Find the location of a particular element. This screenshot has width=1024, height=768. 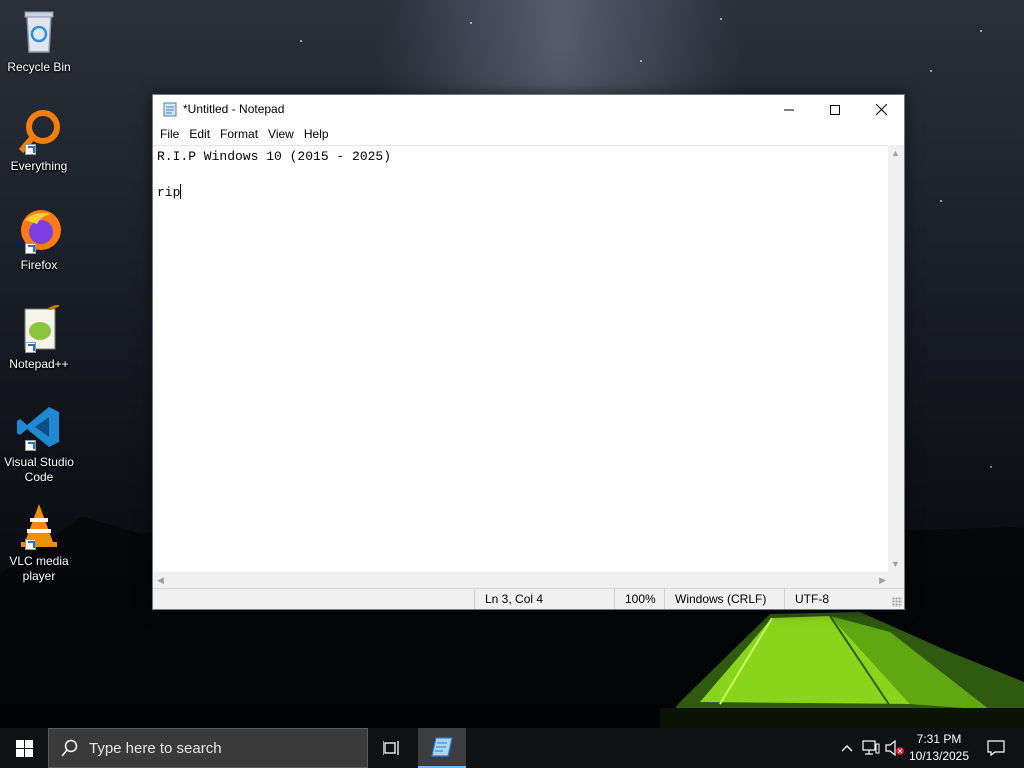

network-icon is located at coordinates (871, 747).